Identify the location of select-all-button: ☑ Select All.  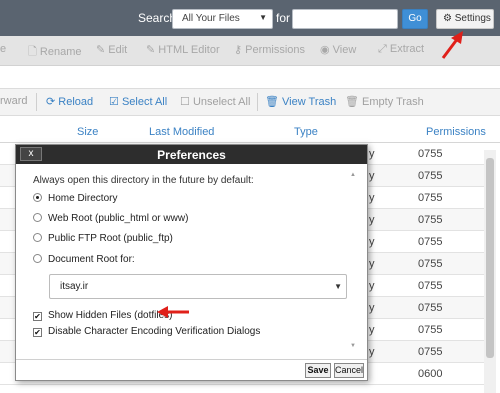
(138, 101).